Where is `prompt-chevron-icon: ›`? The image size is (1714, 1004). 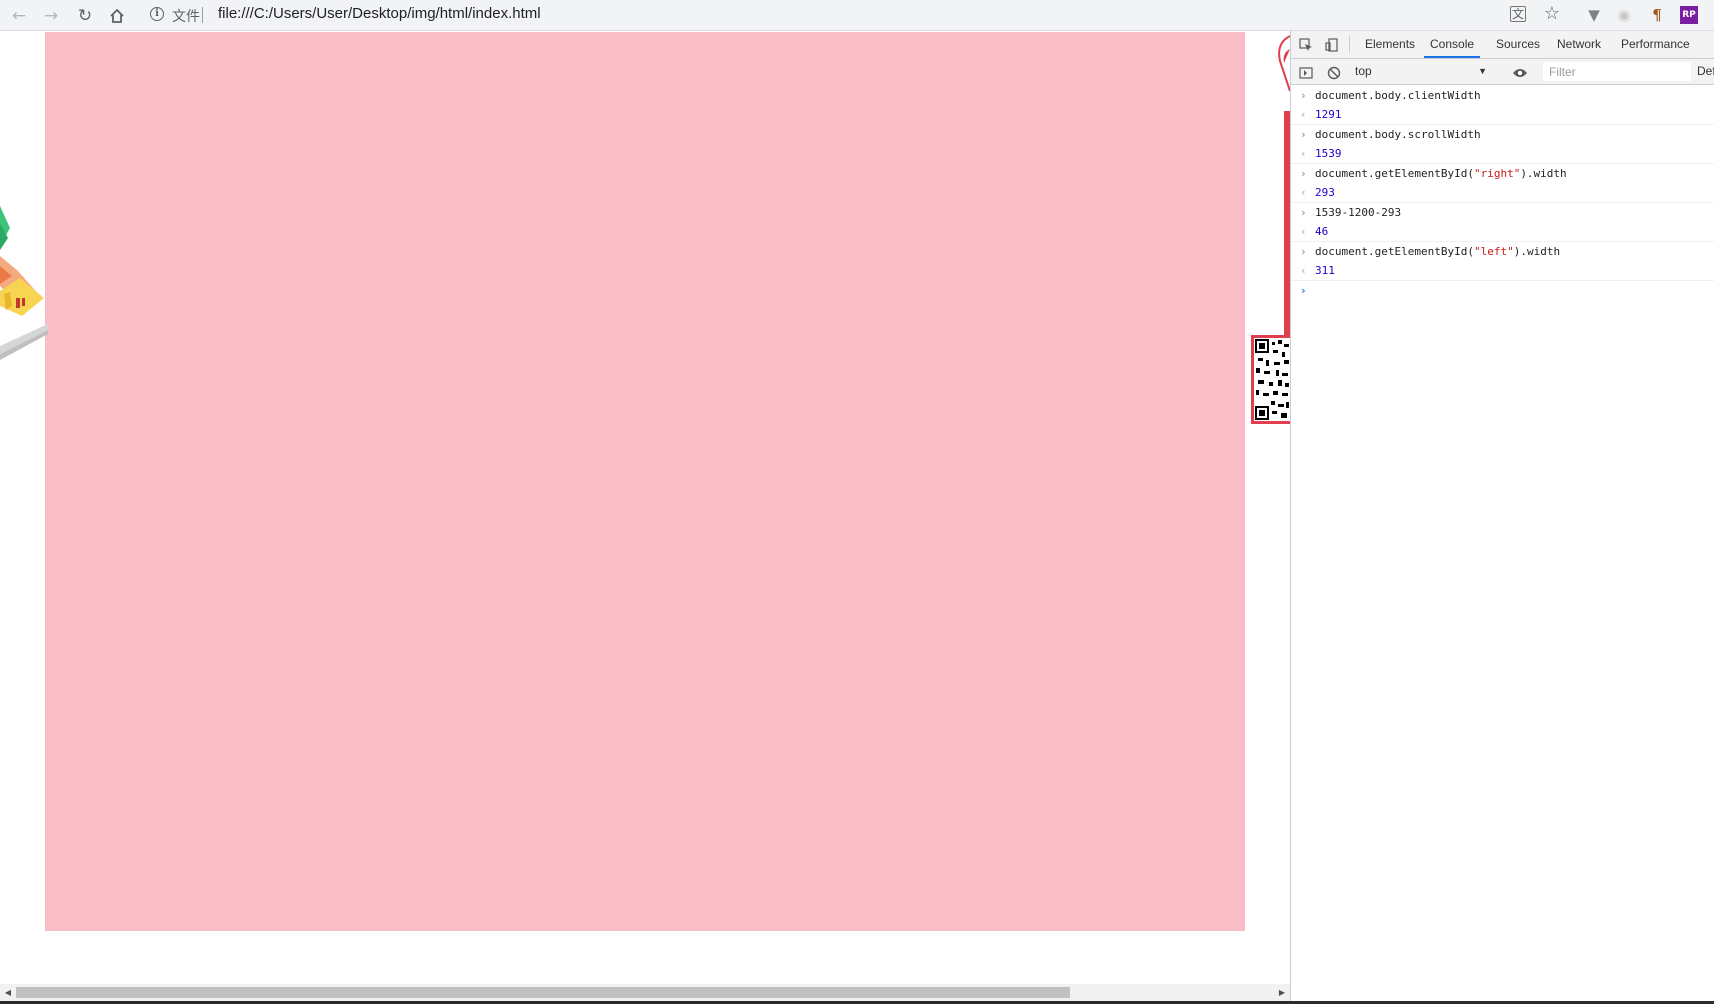
prompt-chevron-icon: › is located at coordinates (1303, 290).